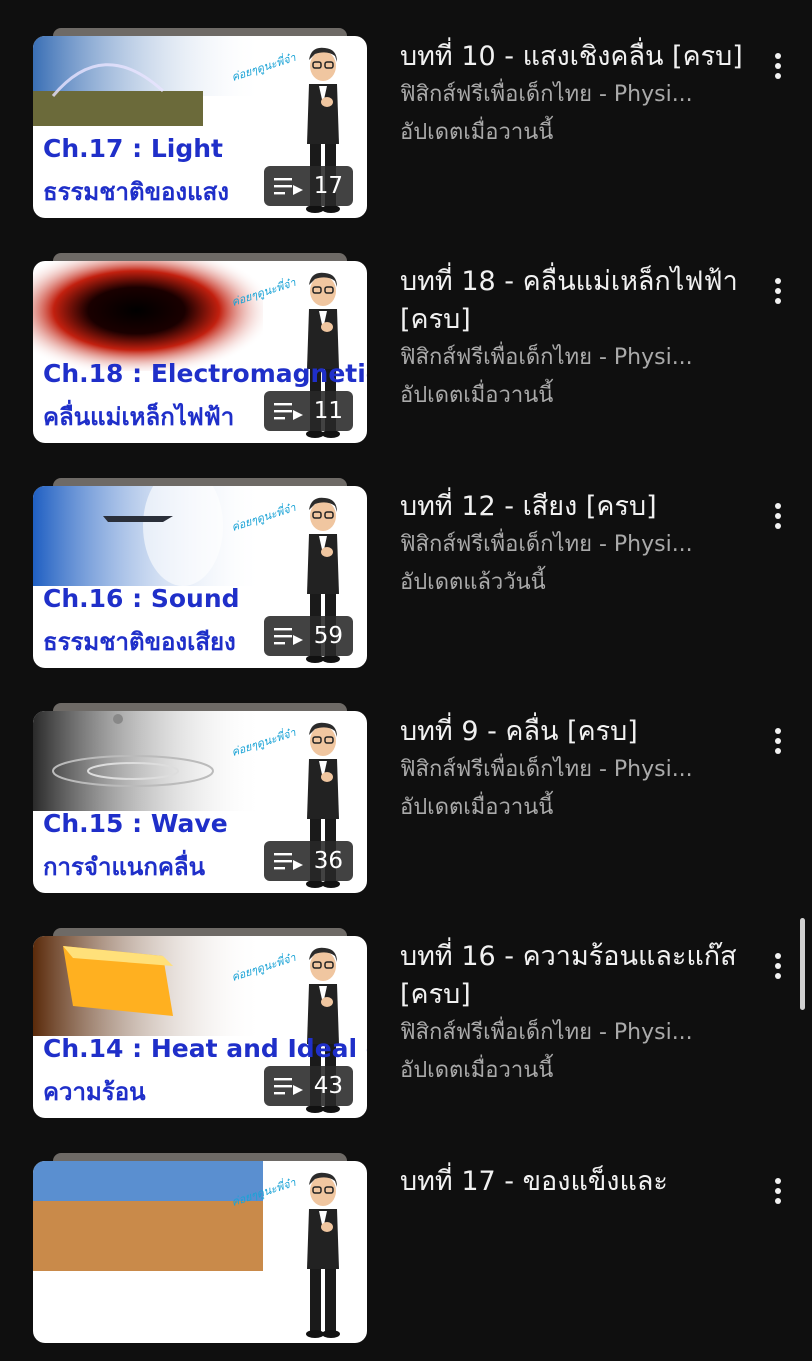  Describe the element at coordinates (328, 411) in the screenshot. I see `video-count: 11` at that location.